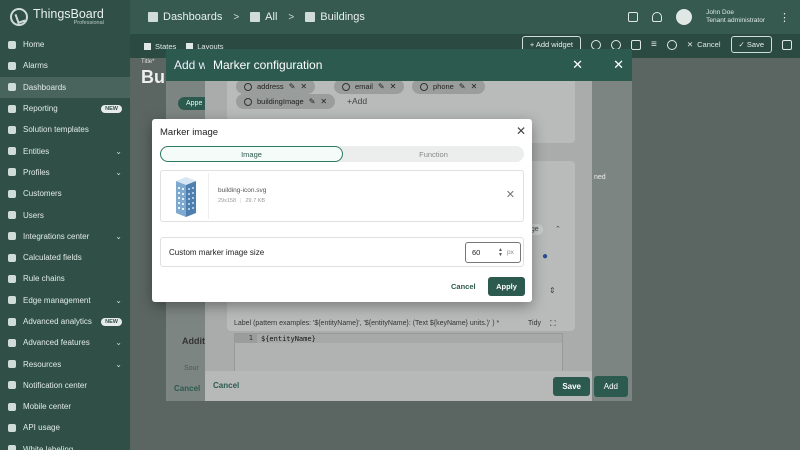 Image resolution: width=800 pixels, height=450 pixels. I want to click on add-widget-add-button: Add, so click(610, 386).